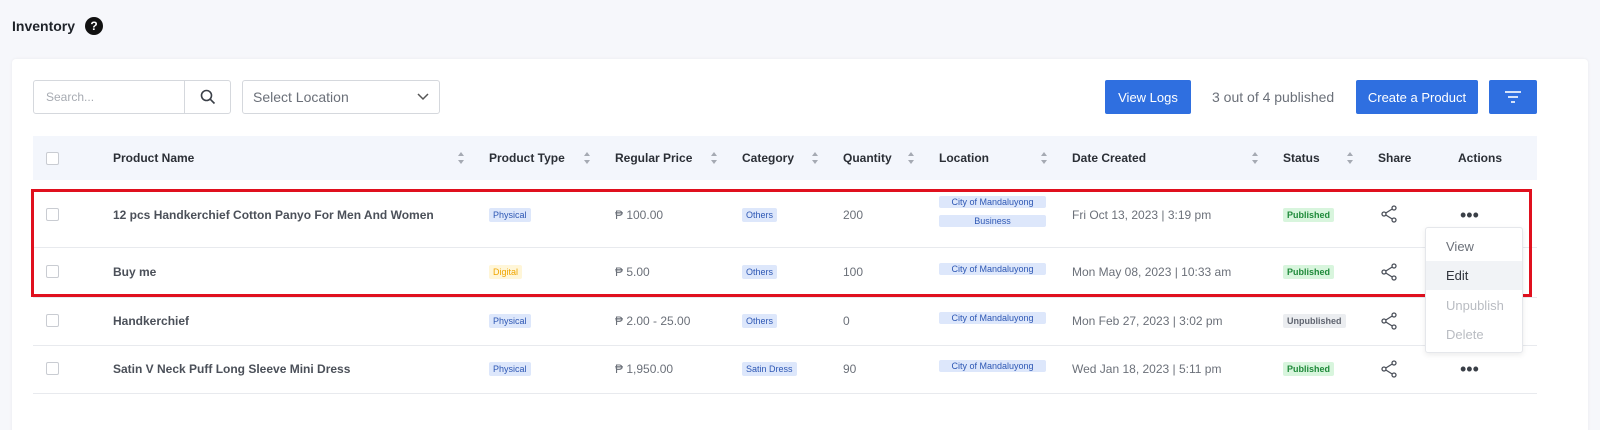 The height and width of the screenshot is (430, 1600). Describe the element at coordinates (853, 215) in the screenshot. I see `quantity: 200` at that location.